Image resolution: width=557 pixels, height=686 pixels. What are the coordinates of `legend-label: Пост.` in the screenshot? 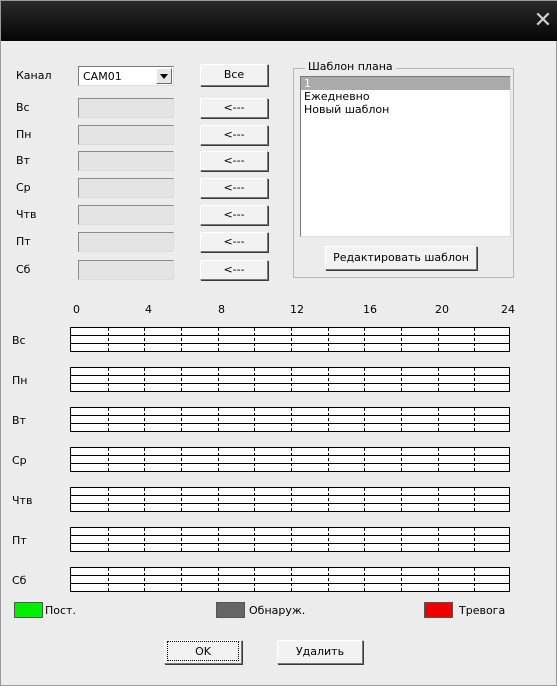 It's located at (60, 610).